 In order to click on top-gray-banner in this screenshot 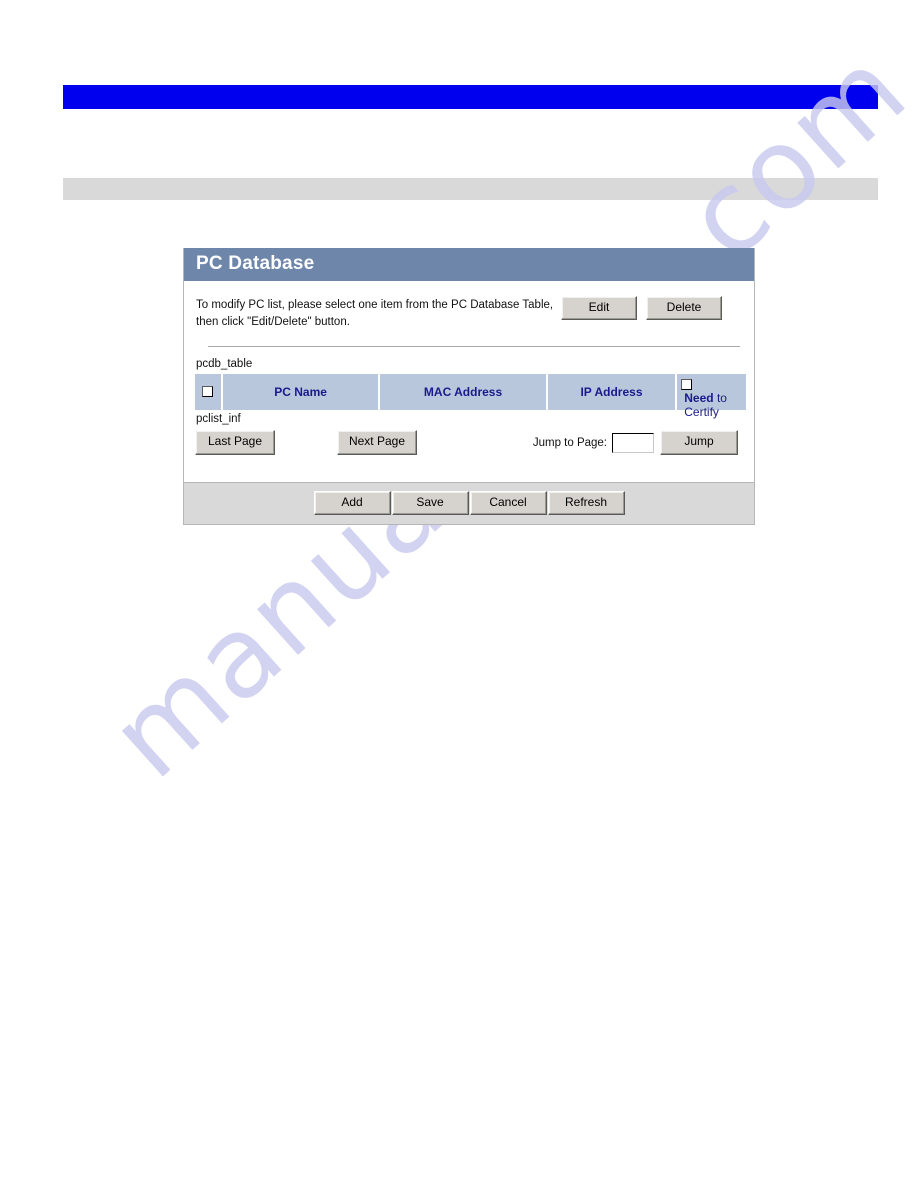, I will do `click(470, 189)`.